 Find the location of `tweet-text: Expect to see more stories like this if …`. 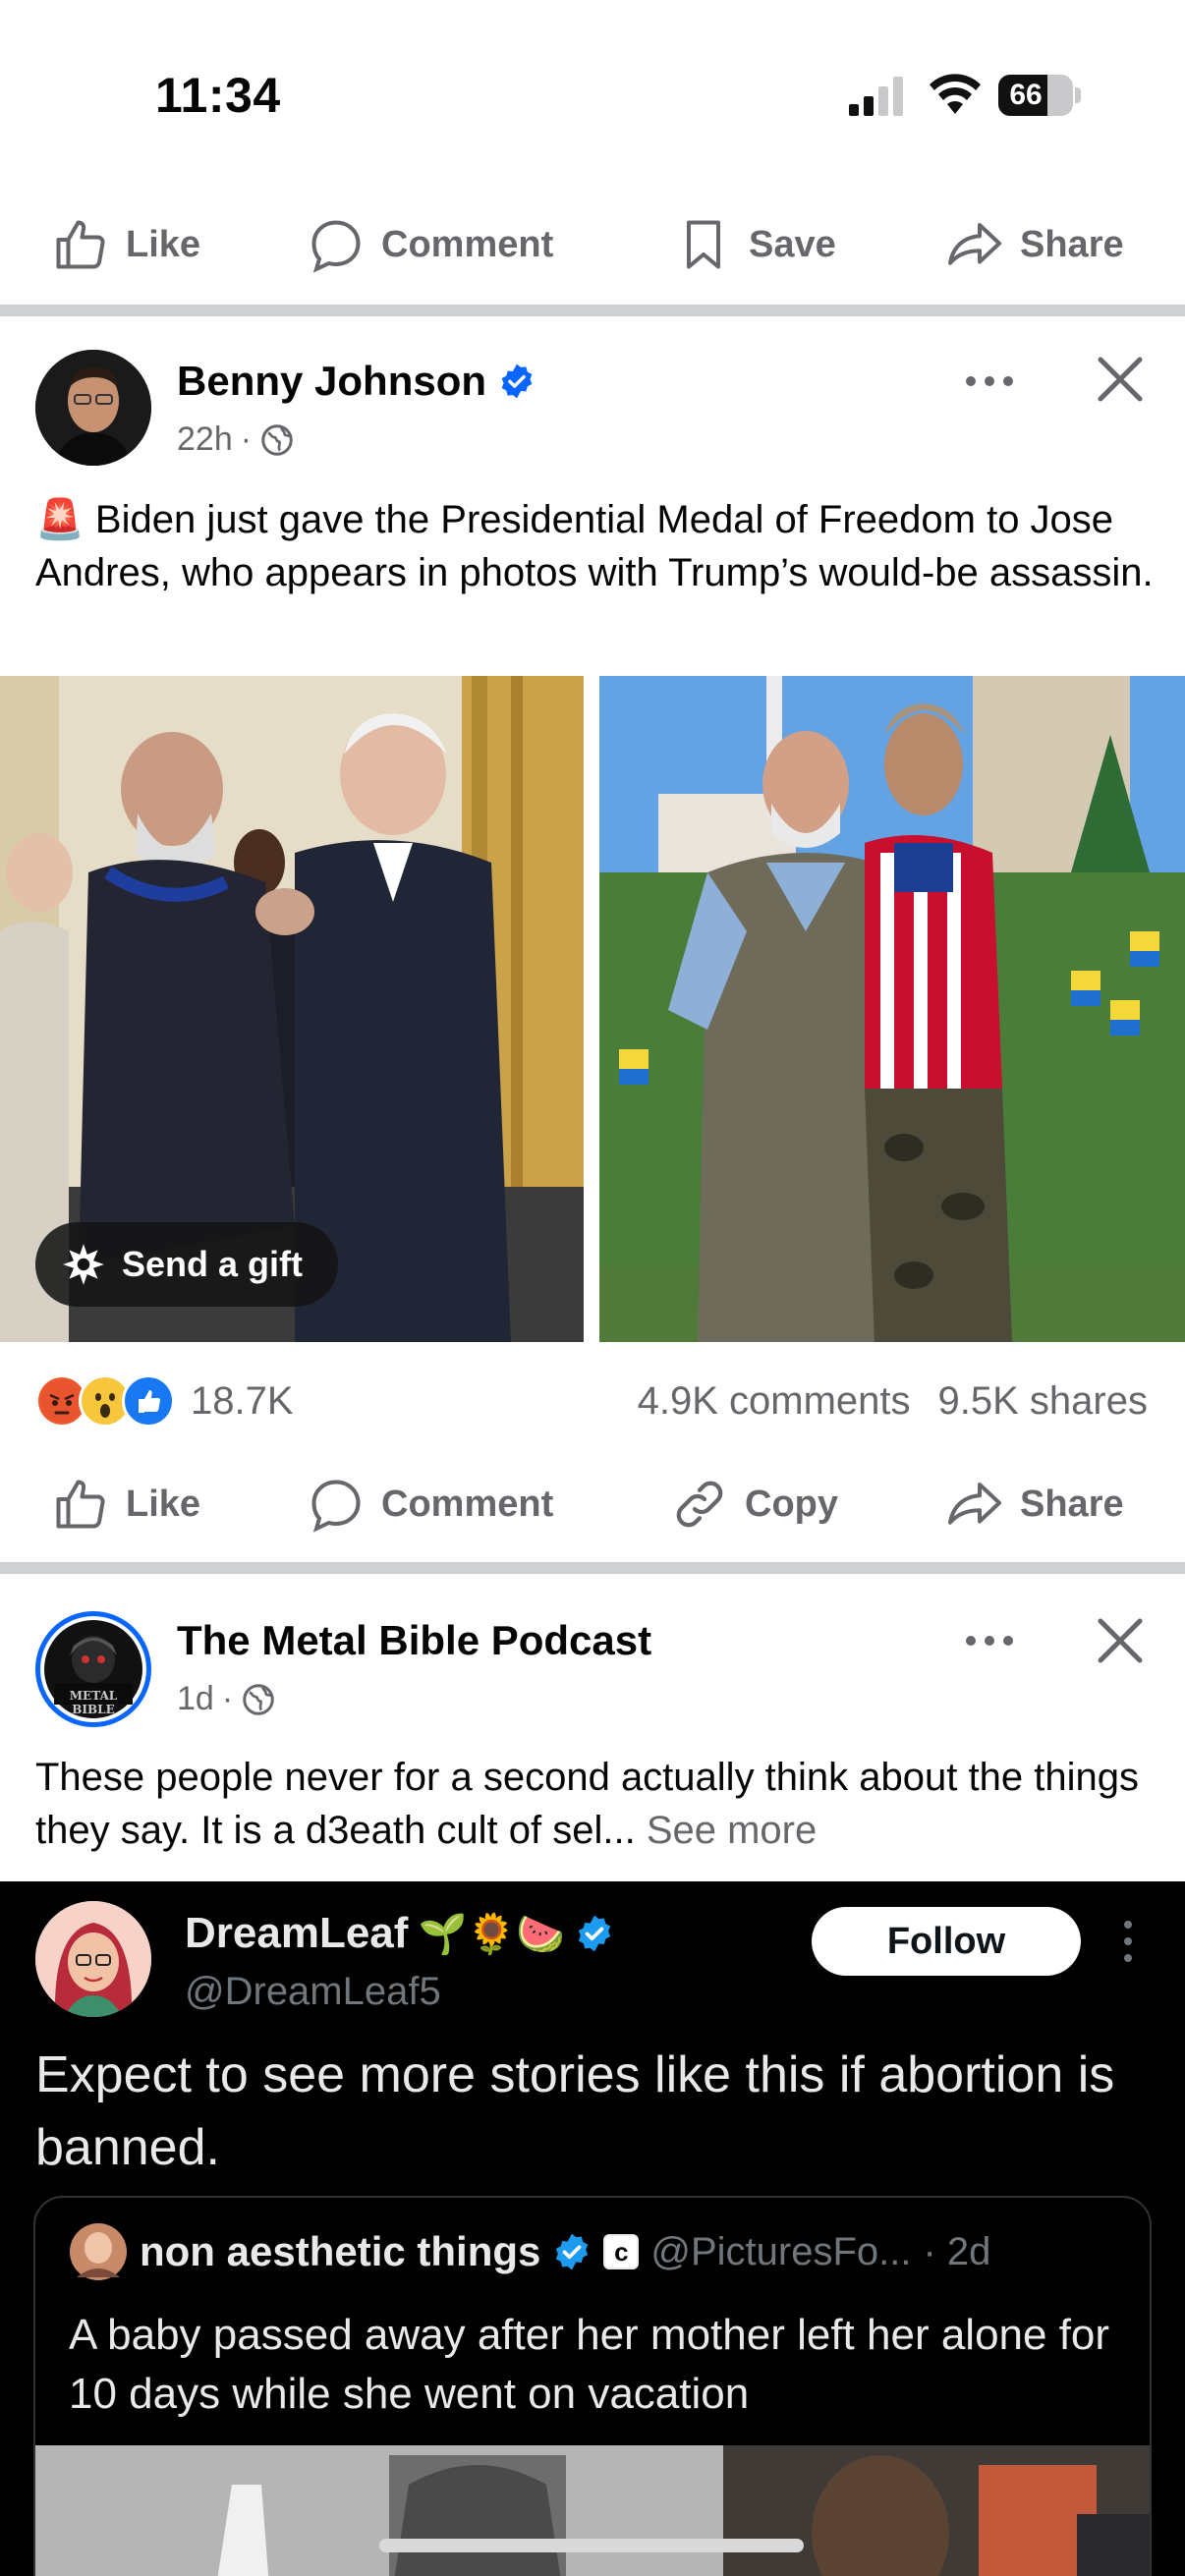

tweet-text: Expect to see more stories like this if … is located at coordinates (575, 2111).